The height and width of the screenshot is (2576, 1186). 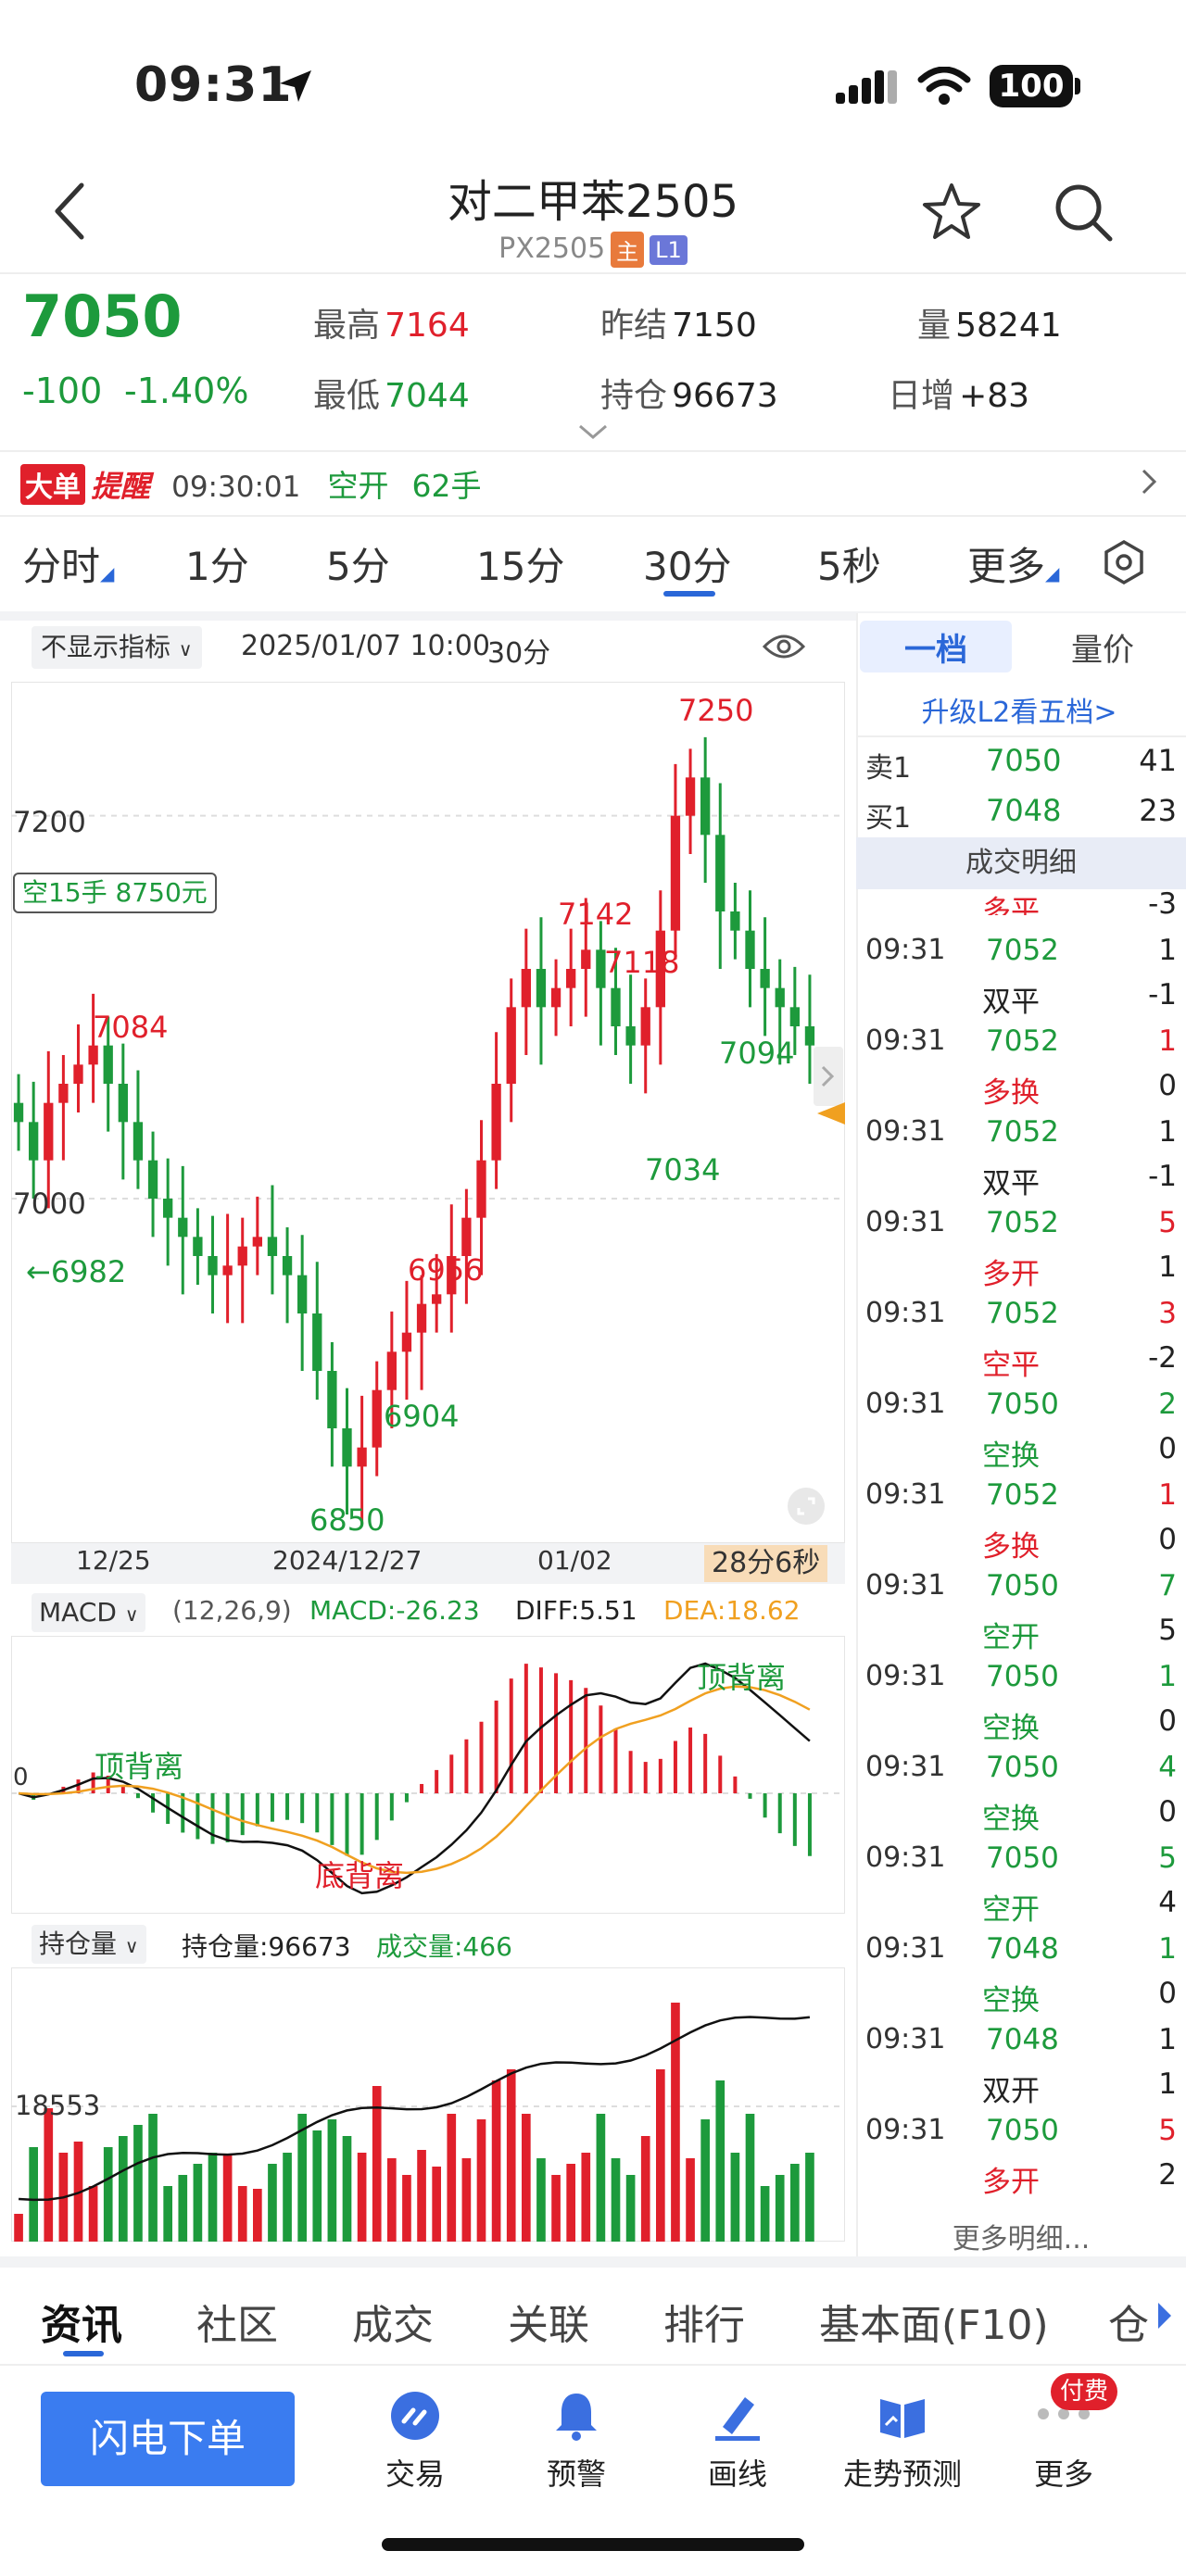 What do you see at coordinates (1128, 2321) in the screenshot?
I see `bottom-tab-position: 仓` at bounding box center [1128, 2321].